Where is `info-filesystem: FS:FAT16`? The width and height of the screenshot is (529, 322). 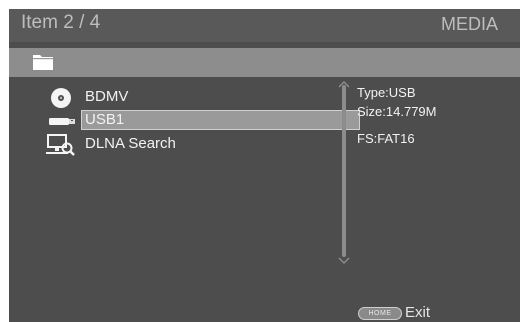
info-filesystem: FS:FAT16 is located at coordinates (386, 138).